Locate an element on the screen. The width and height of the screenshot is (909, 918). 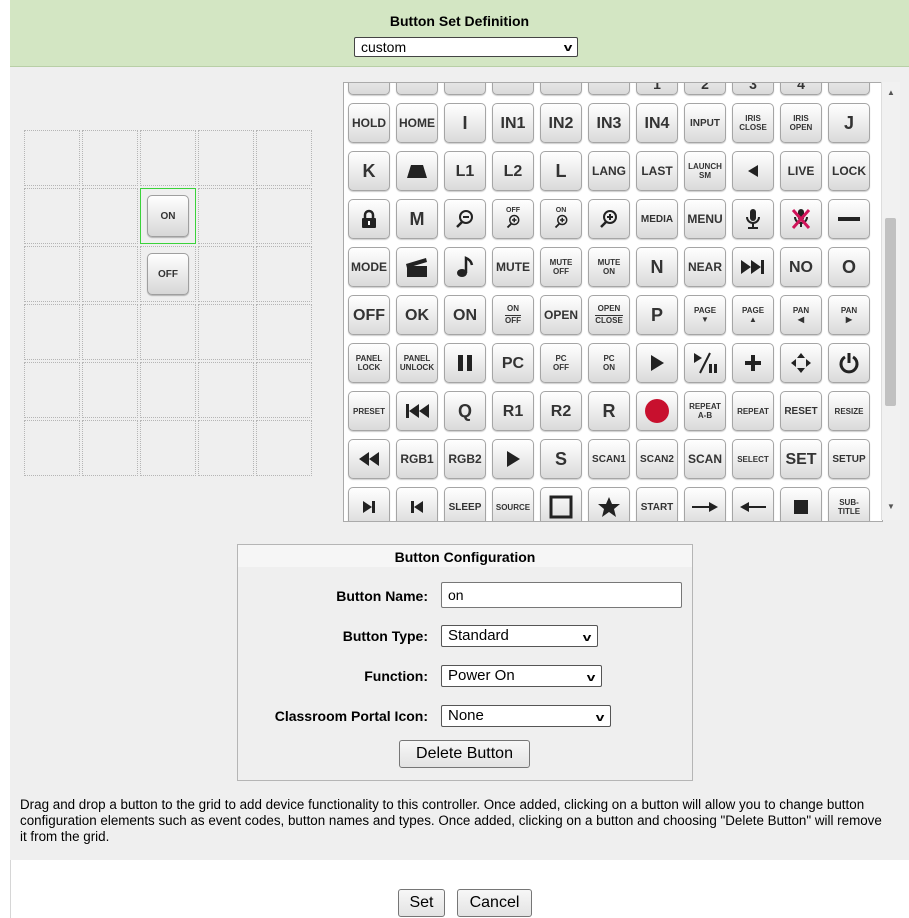
palette-button-mute-off: MUTE OFF is located at coordinates (561, 267).